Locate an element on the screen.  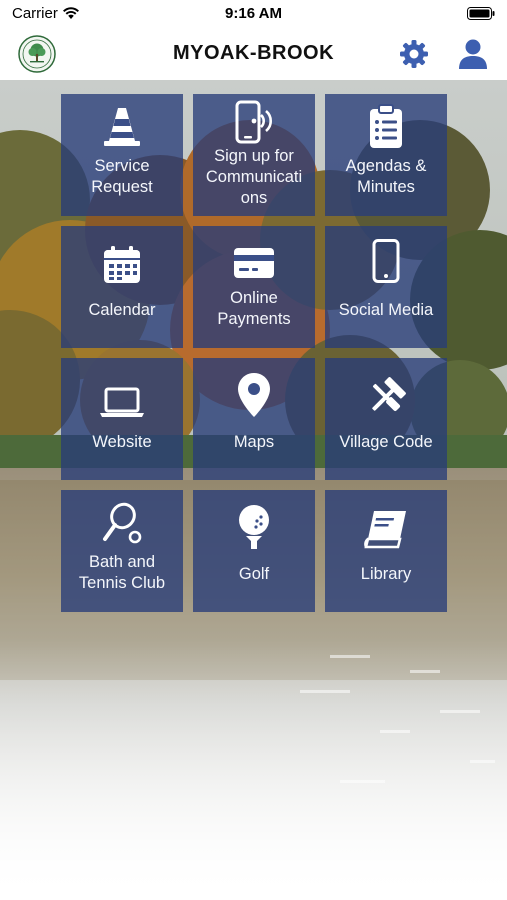
tile-golf: Golf is located at coordinates (254, 551).